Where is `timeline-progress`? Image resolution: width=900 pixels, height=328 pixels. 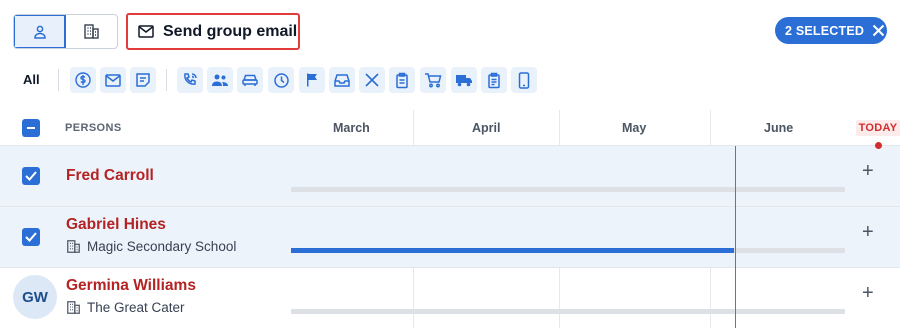
timeline-progress is located at coordinates (513, 250).